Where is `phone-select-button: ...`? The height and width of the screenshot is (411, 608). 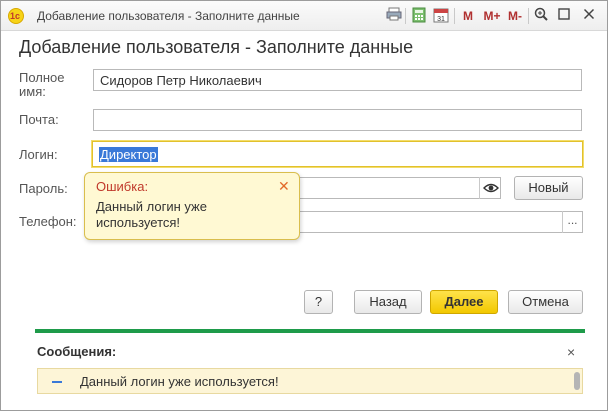 phone-select-button: ... is located at coordinates (572, 222).